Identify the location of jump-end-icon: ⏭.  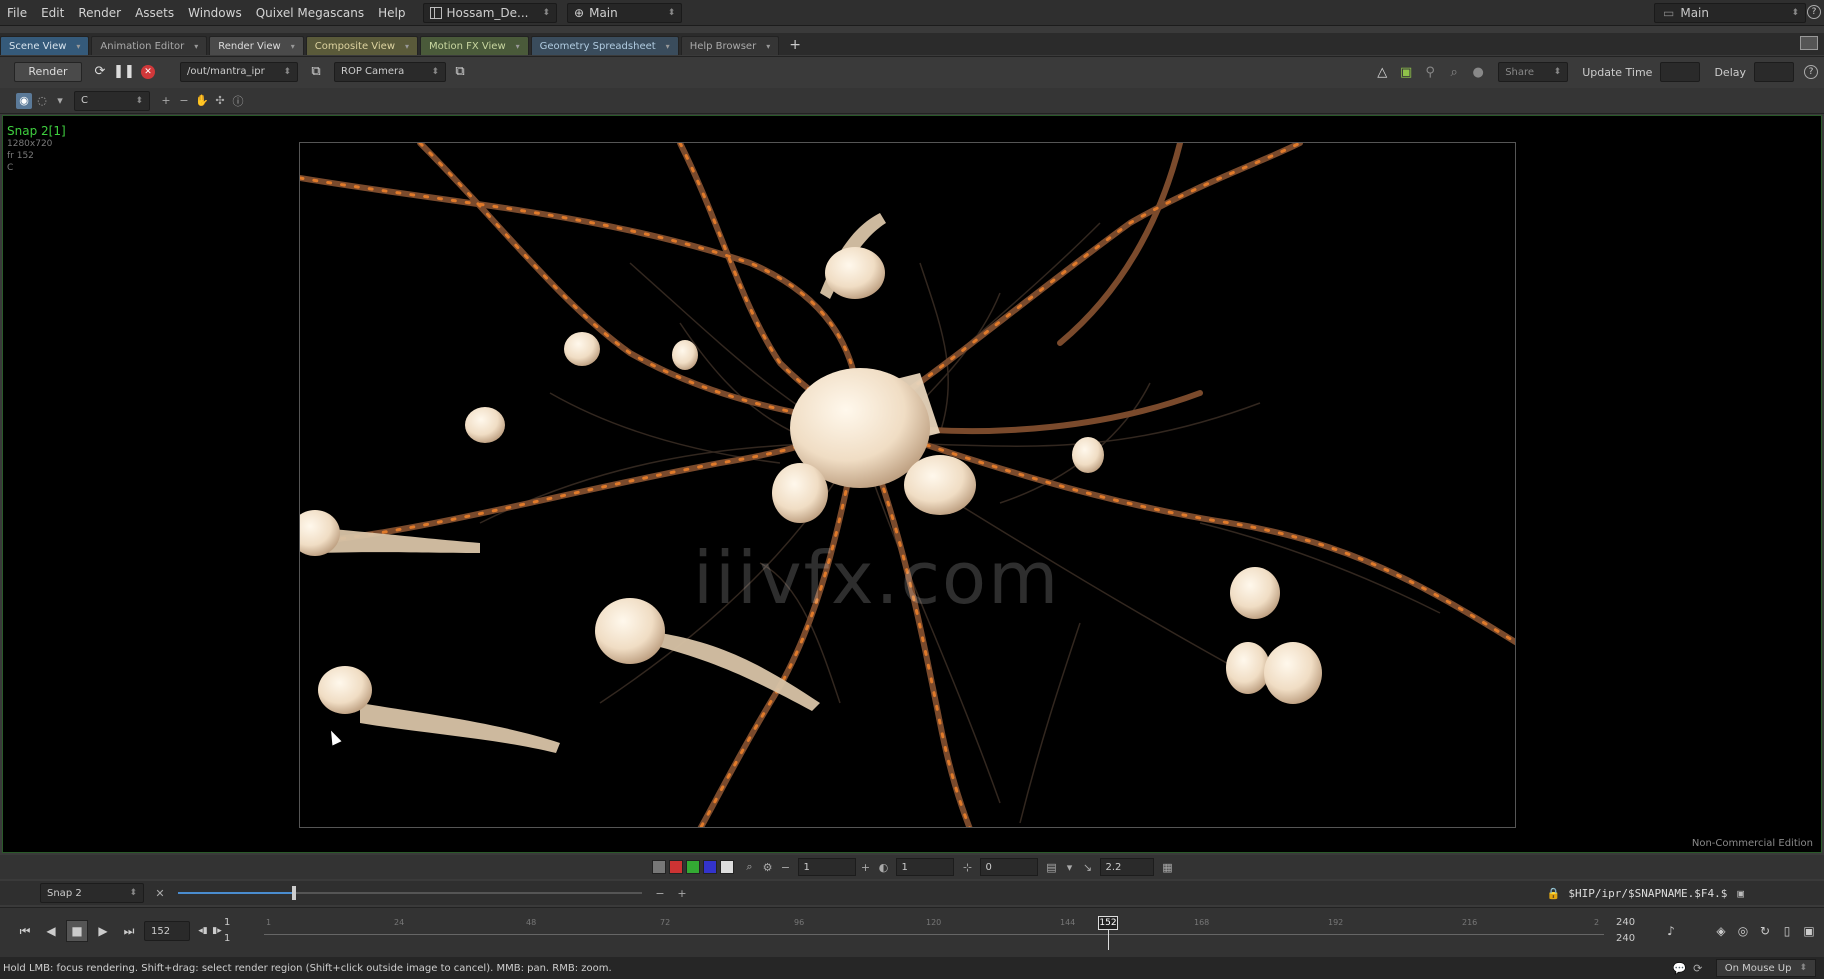
(129, 931).